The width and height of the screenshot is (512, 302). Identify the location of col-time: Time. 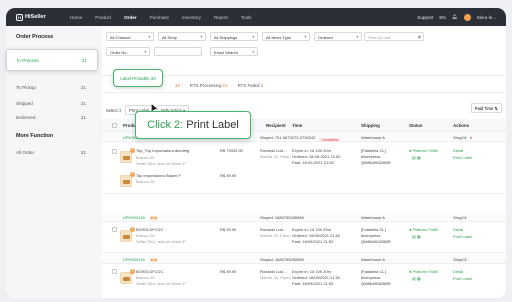
(297, 125).